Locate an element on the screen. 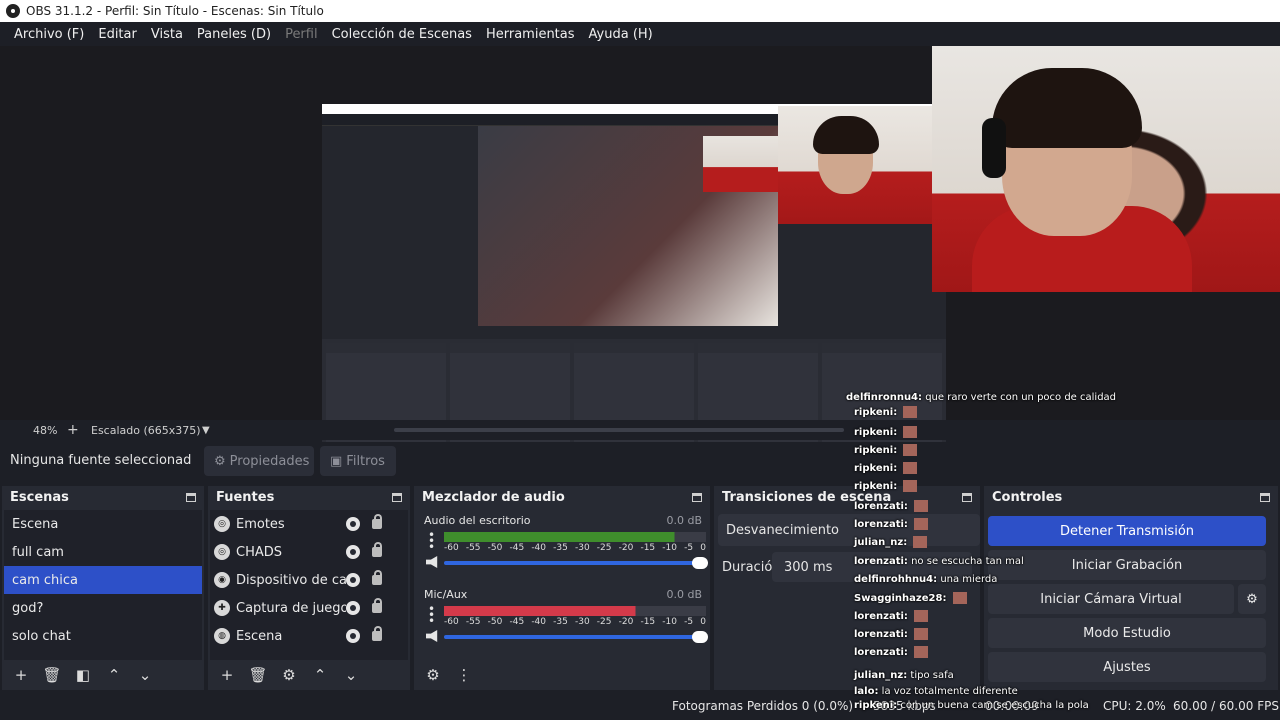 The height and width of the screenshot is (720, 1280). scale-tick: -40 is located at coordinates (539, 548).